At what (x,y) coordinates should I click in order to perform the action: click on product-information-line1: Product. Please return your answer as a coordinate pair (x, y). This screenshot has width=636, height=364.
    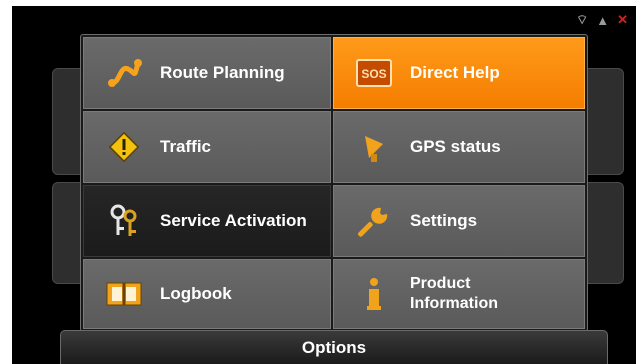
    Looking at the image, I should click on (440, 283).